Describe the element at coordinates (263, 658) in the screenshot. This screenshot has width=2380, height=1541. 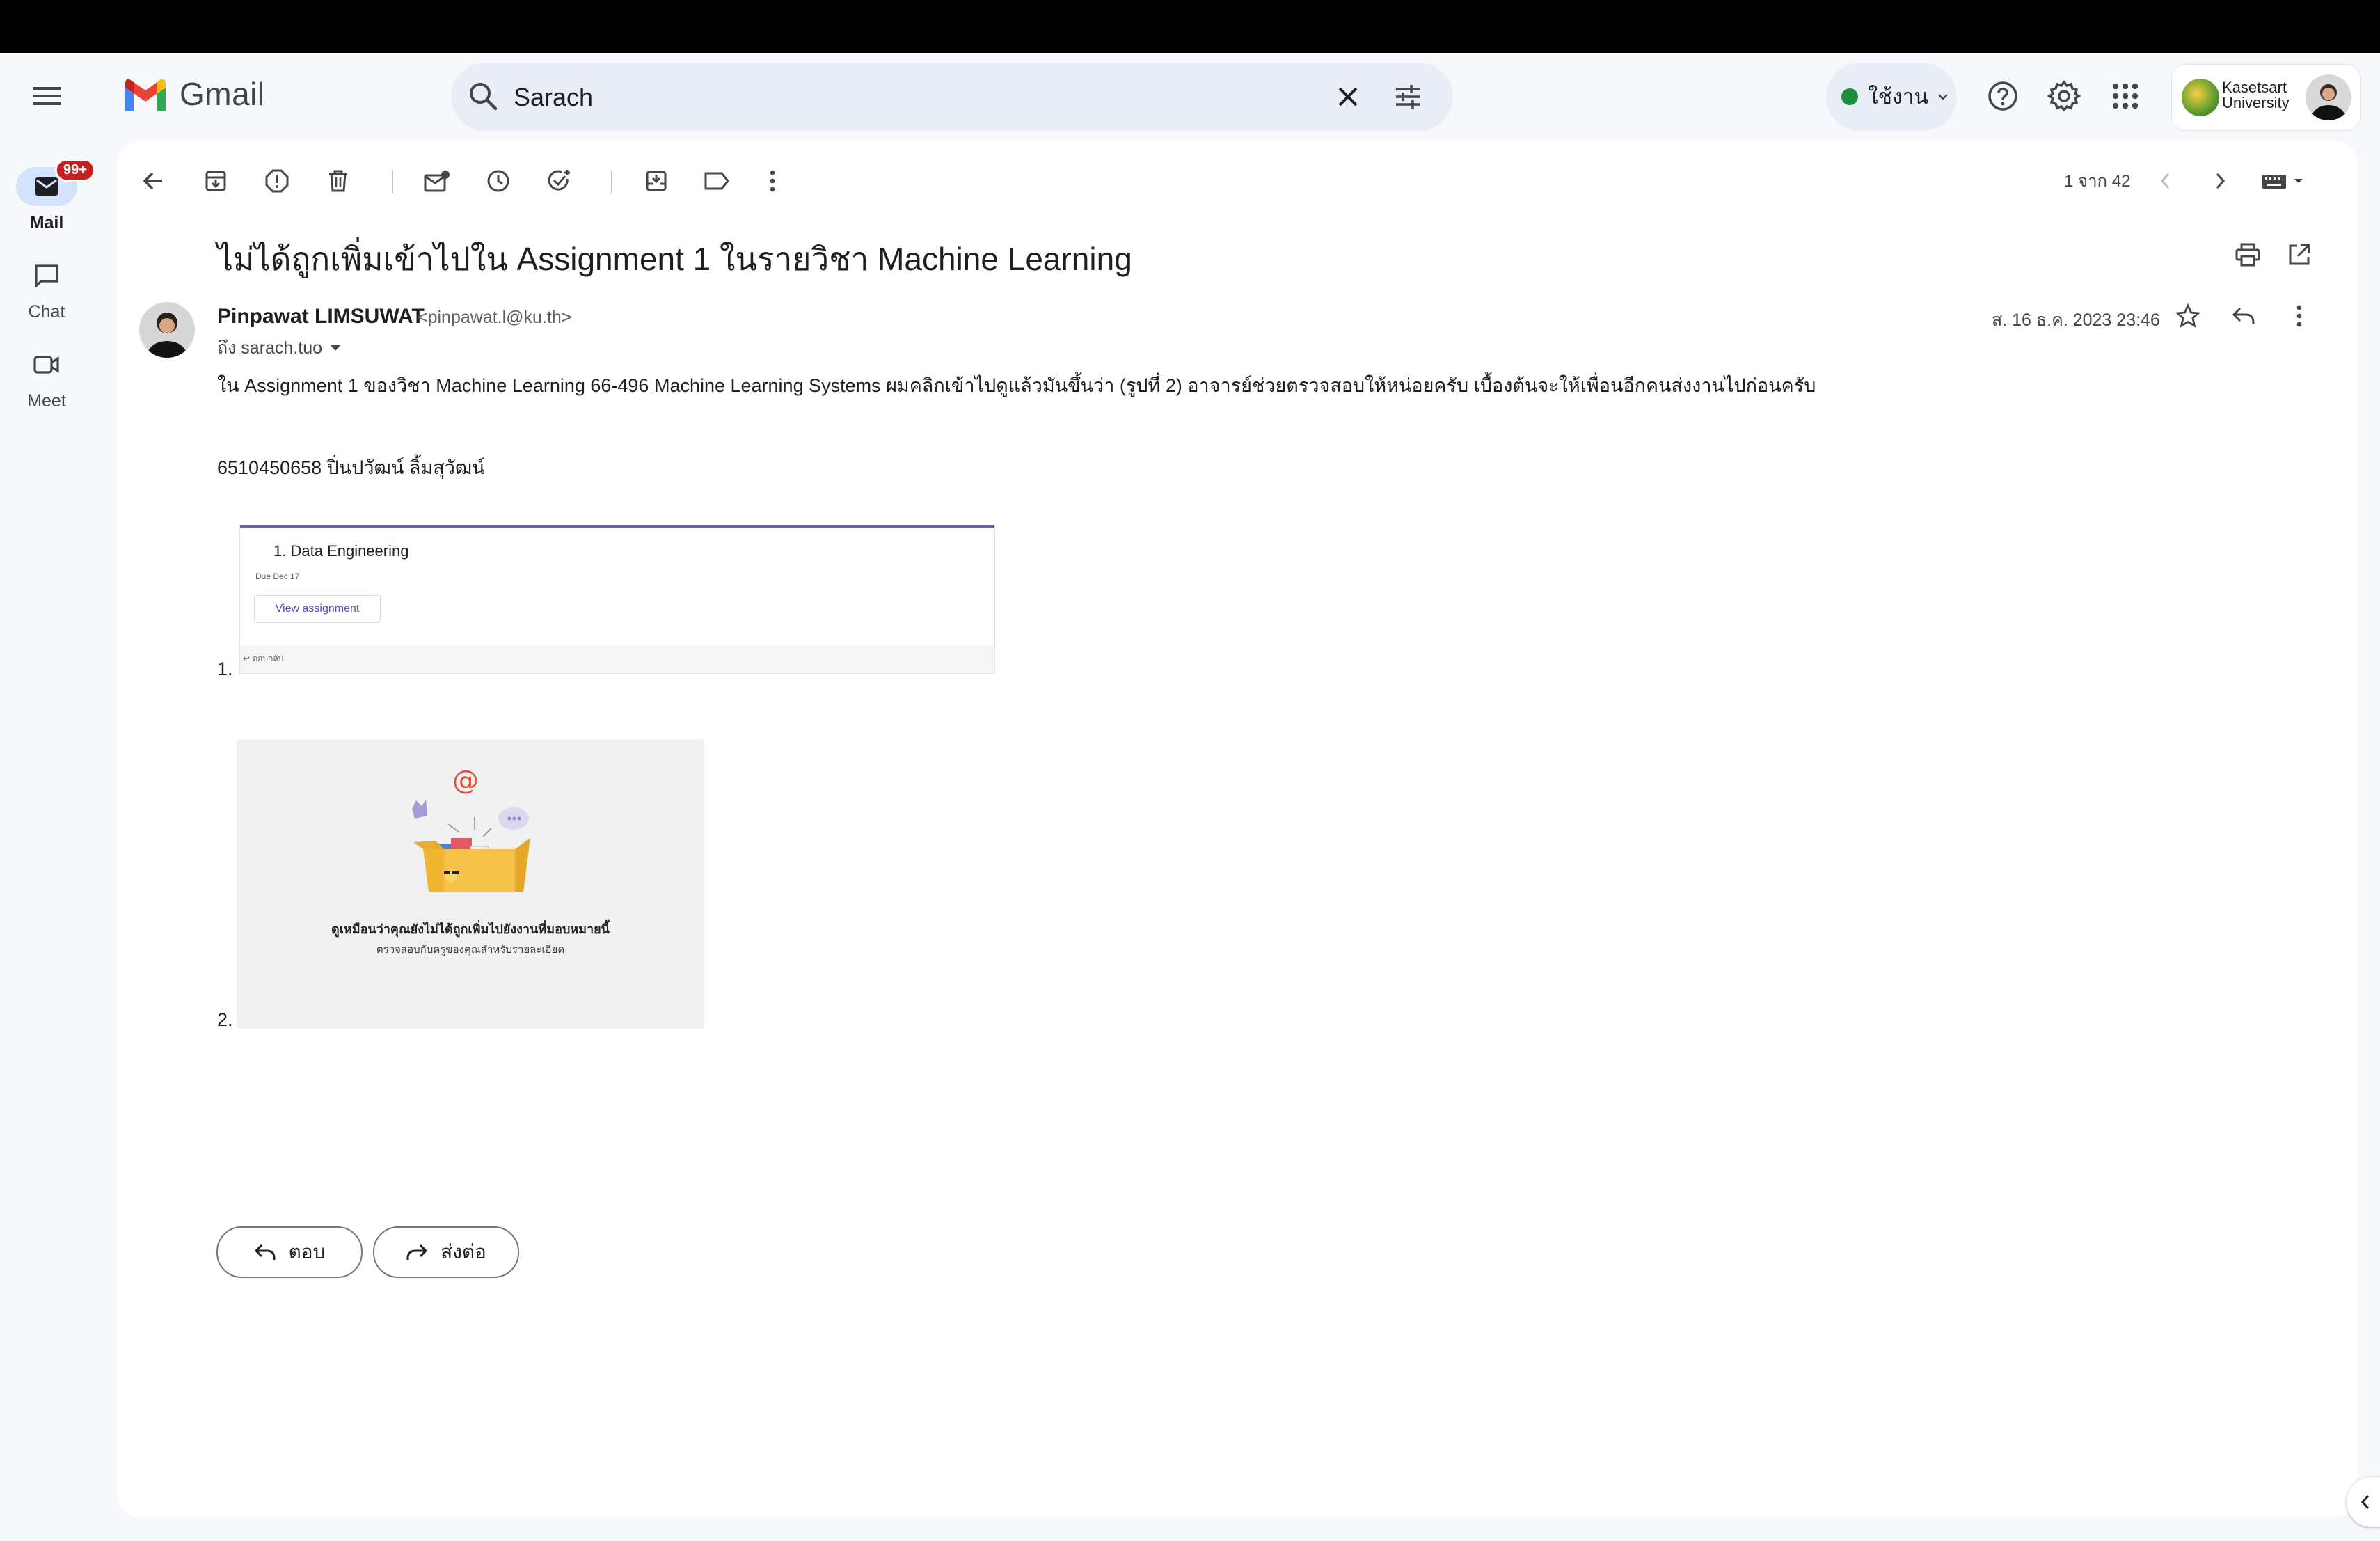
I see `image-footer-text: ↩ ตอบกลับ` at that location.